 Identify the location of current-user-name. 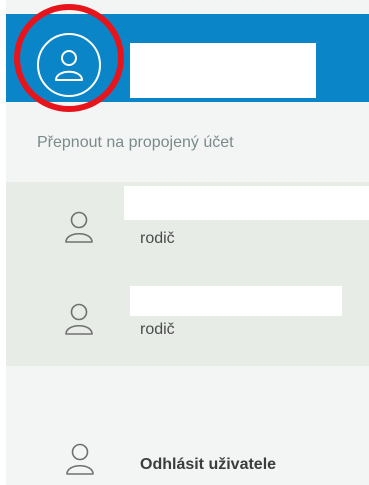
(223, 70).